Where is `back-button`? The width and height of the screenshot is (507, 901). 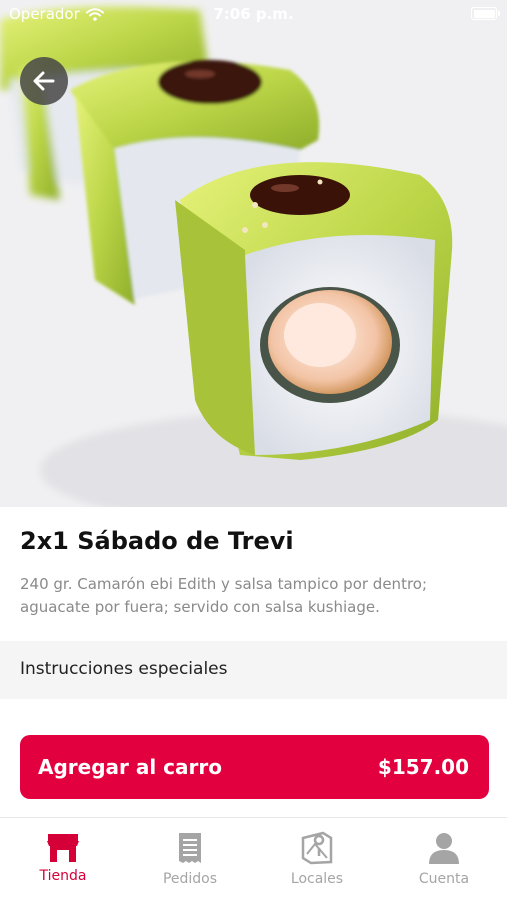
back-button is located at coordinates (44, 81).